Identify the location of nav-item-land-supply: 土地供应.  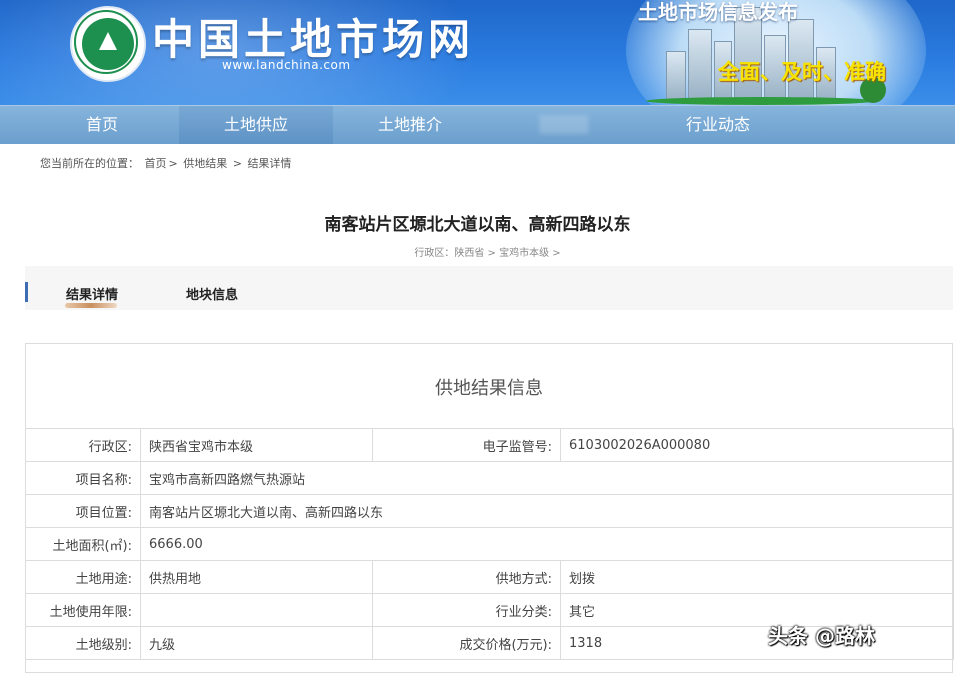
(256, 125).